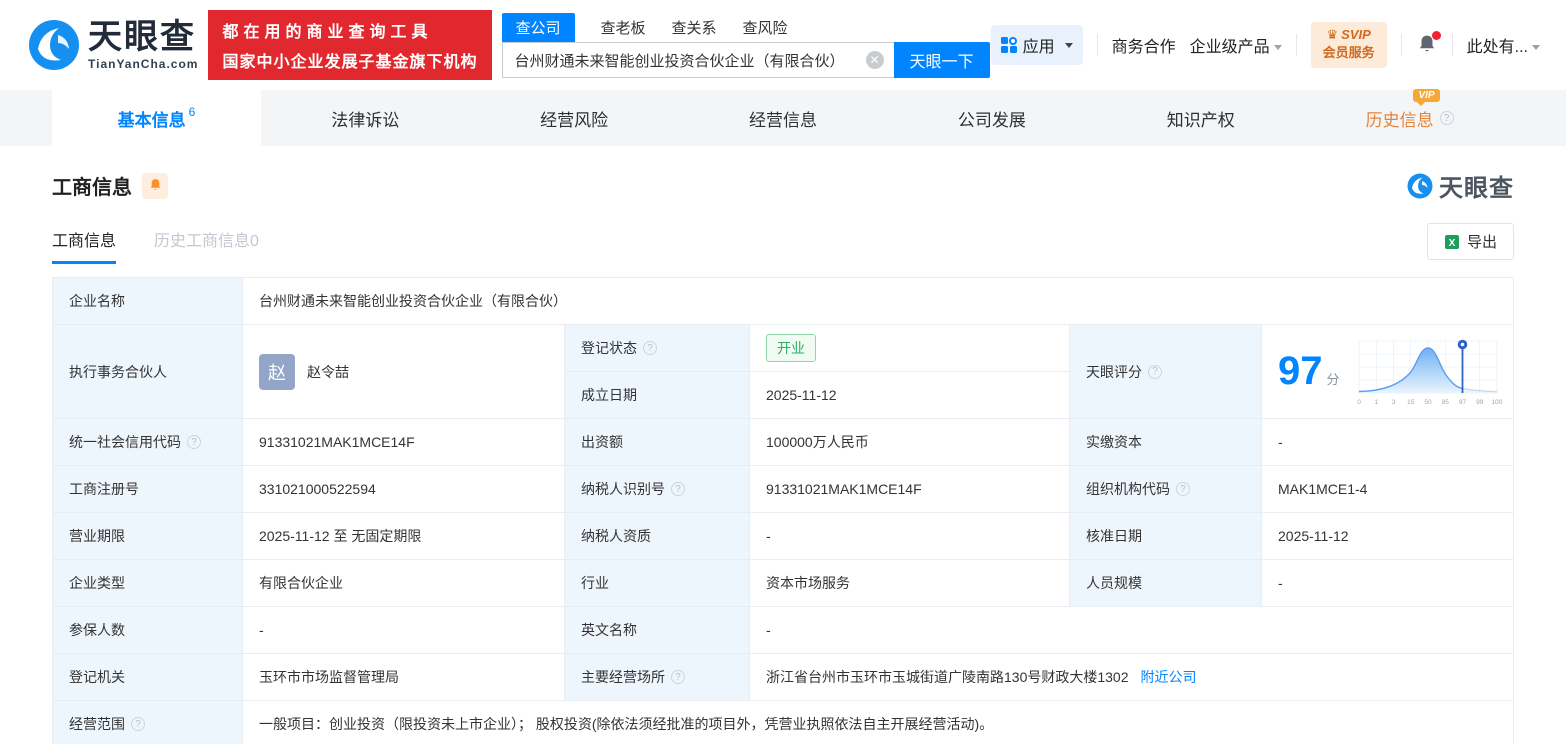  I want to click on field-label: 企业类型, so click(148, 583).